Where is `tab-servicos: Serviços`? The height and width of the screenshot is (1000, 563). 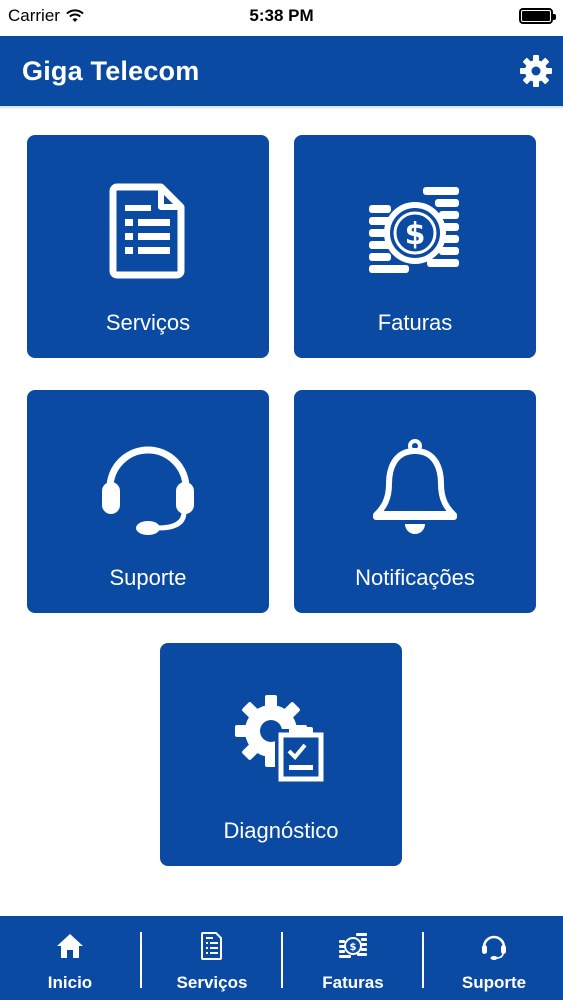
tab-servicos: Serviços is located at coordinates (212, 958).